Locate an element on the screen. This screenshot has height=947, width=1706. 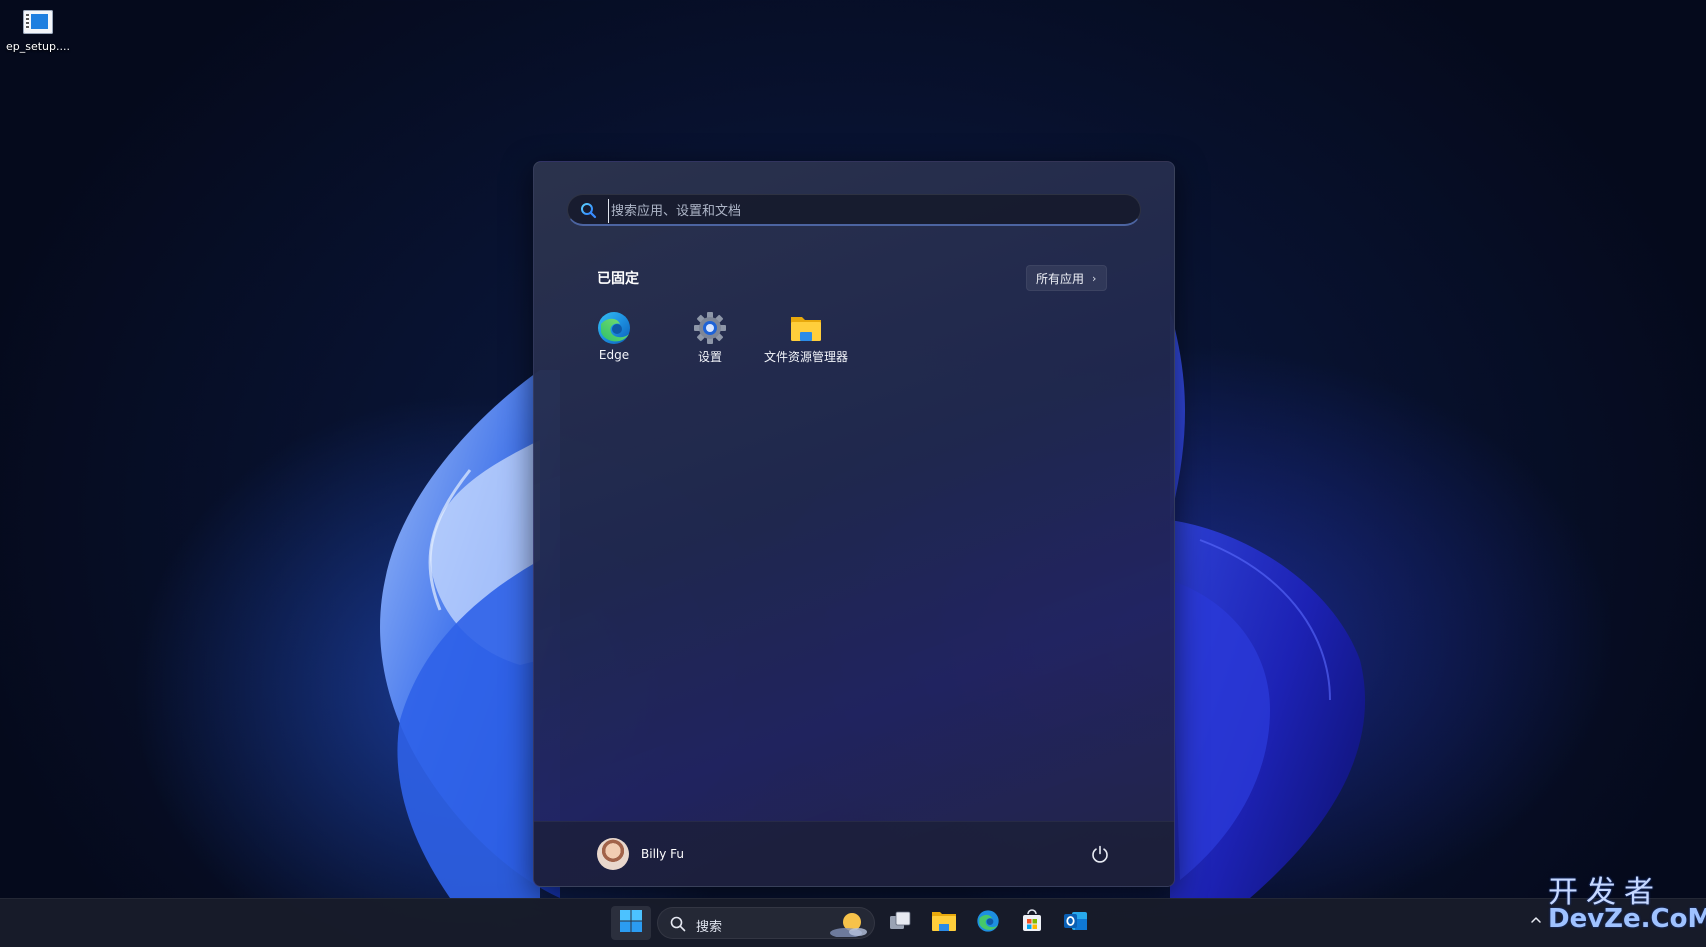
taskbar-store is located at coordinates (1032, 923).